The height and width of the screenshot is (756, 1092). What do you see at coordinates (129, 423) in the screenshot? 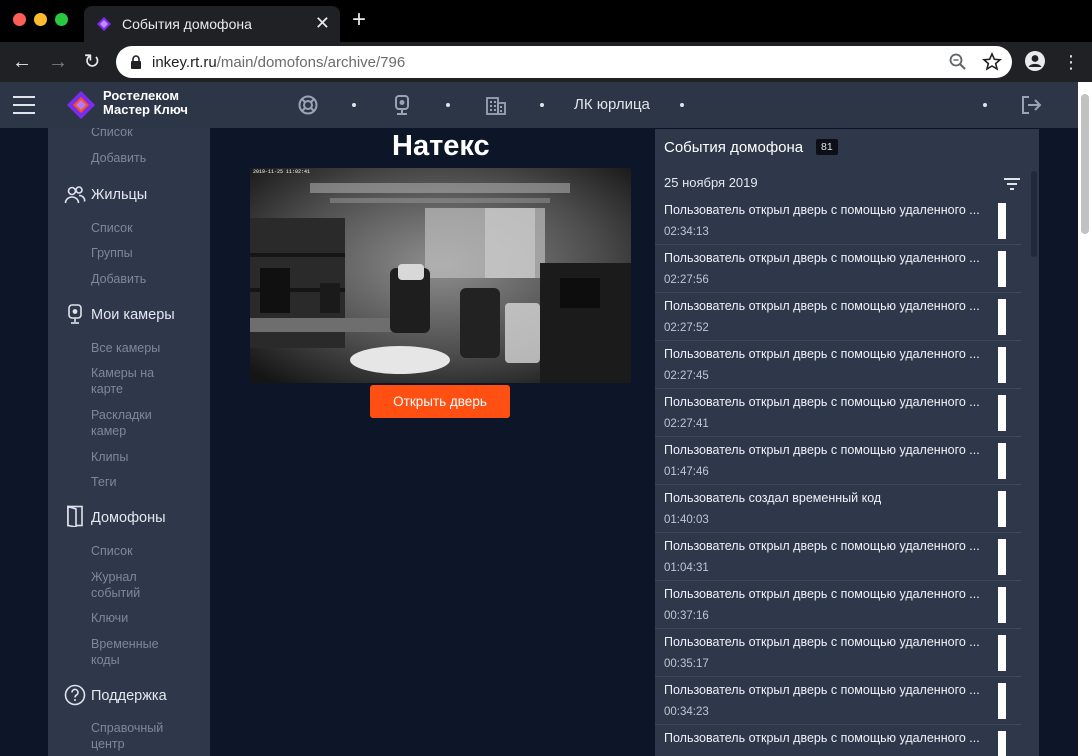
I see `sidebar-item-camera-layouts: Раскладки камер` at bounding box center [129, 423].